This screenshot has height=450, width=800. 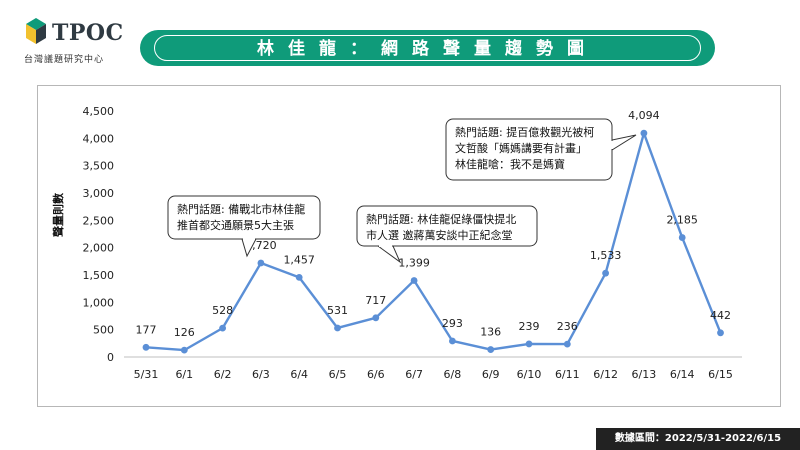 What do you see at coordinates (184, 332) in the screenshot?
I see `data-label: 126` at bounding box center [184, 332].